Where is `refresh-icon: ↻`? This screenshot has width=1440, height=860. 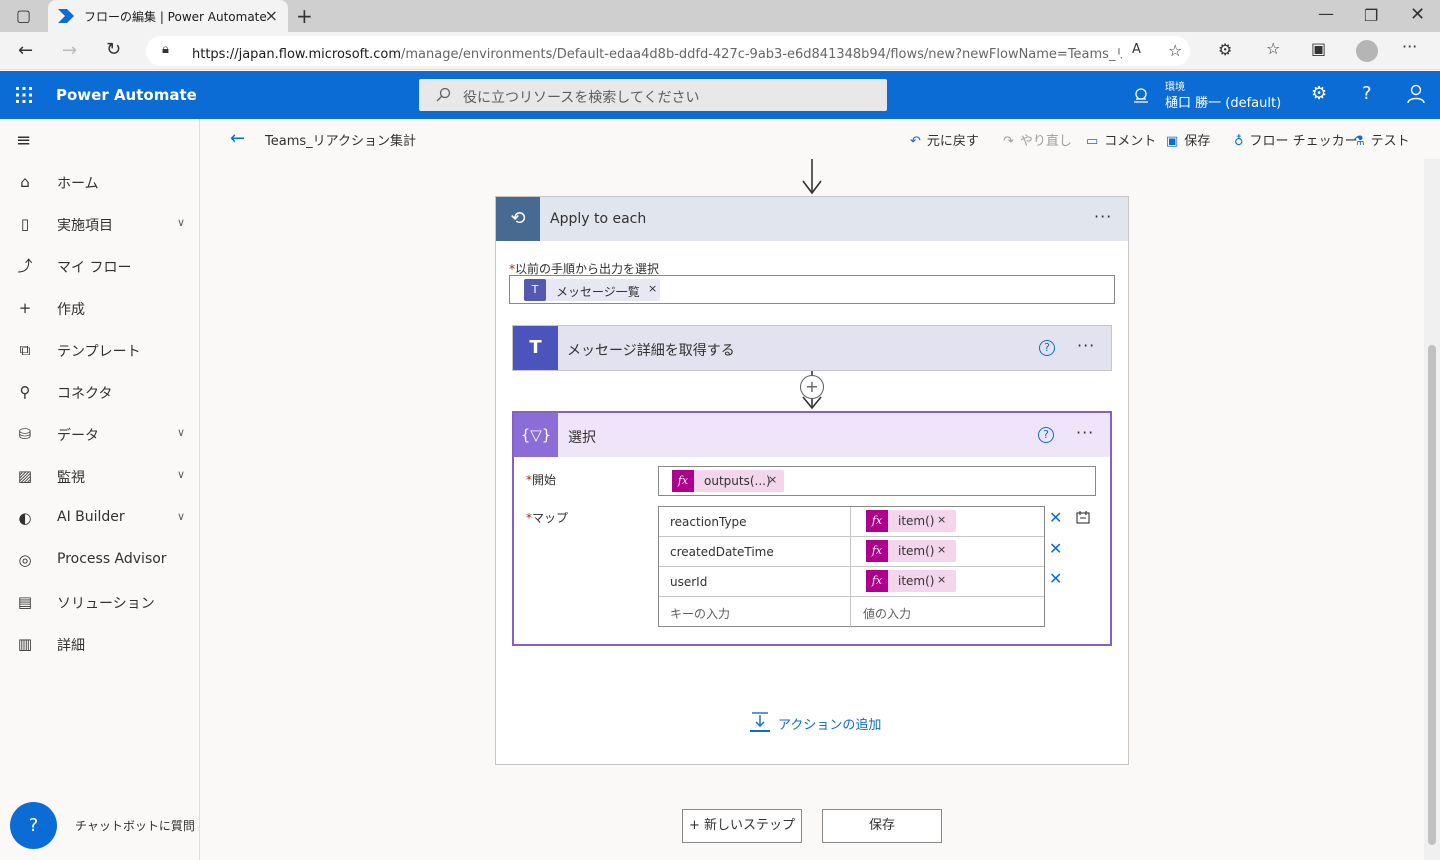 refresh-icon: ↻ is located at coordinates (113, 49).